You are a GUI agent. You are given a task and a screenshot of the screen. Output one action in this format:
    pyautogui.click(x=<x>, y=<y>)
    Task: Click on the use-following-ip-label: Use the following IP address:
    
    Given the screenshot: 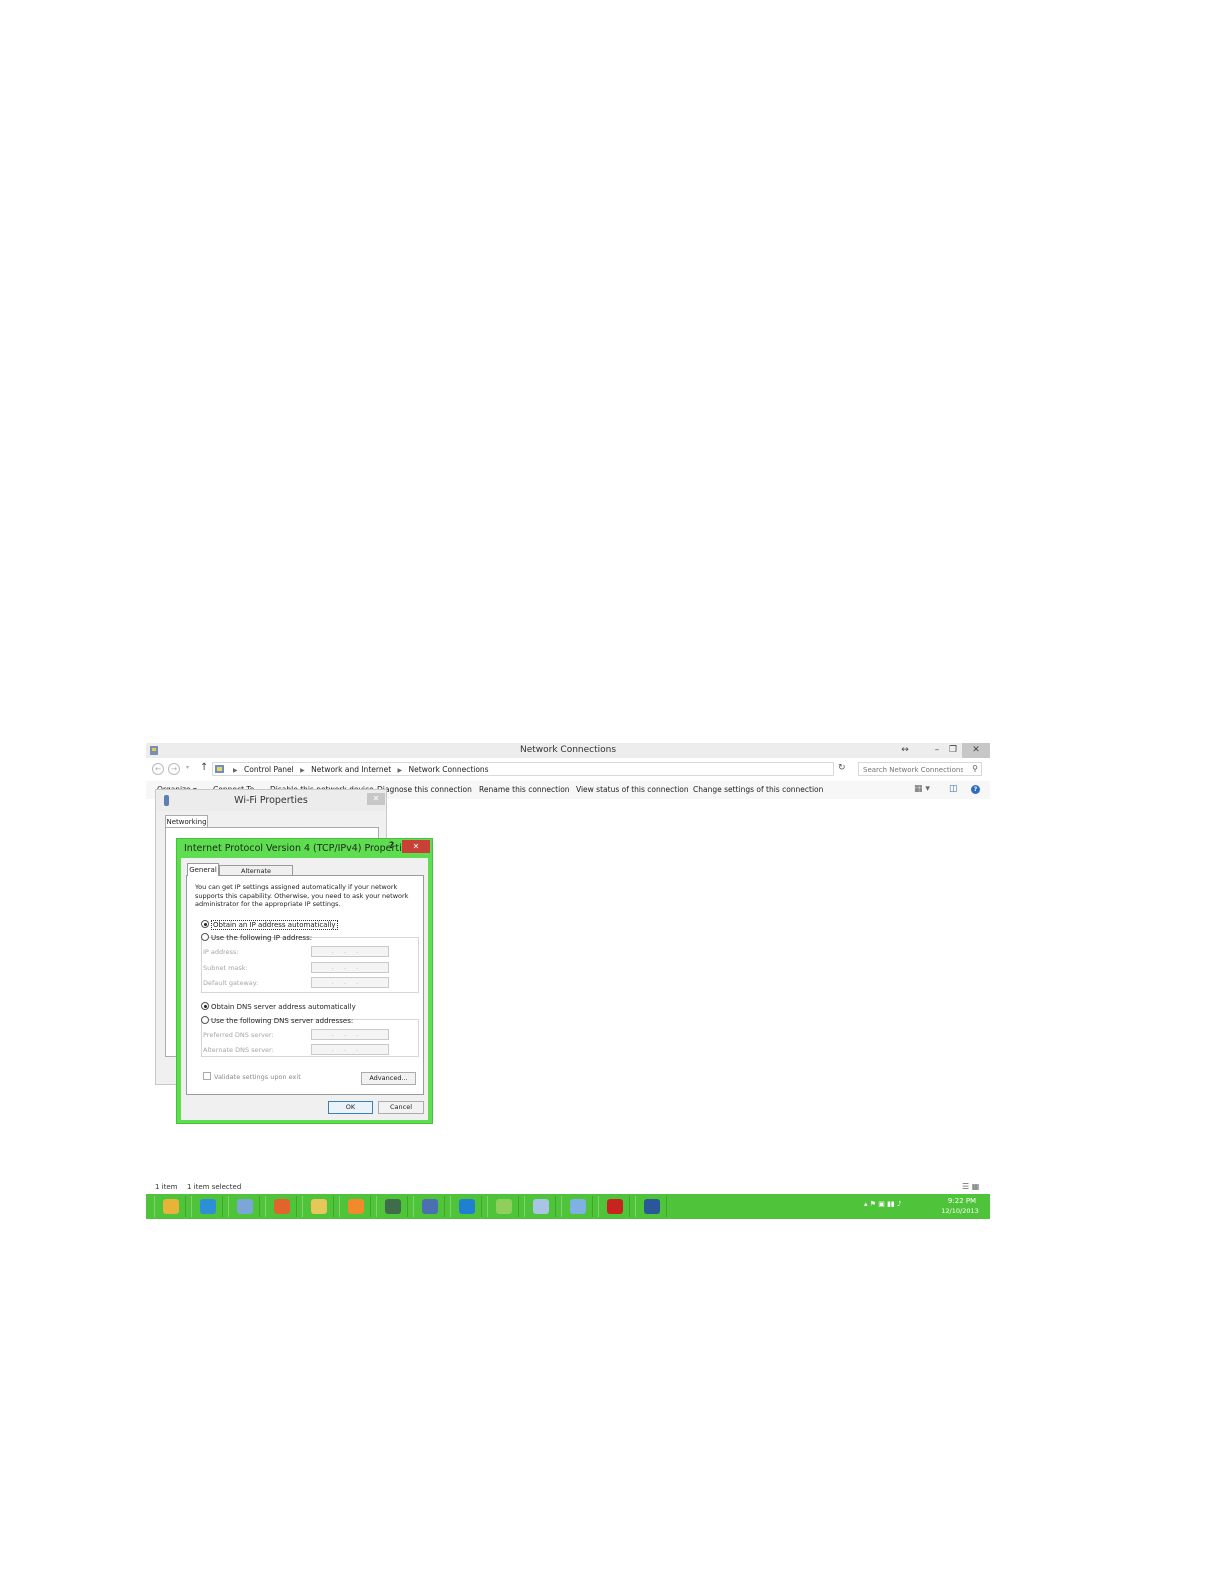 What is the action you would take?
    pyautogui.click(x=262, y=938)
    